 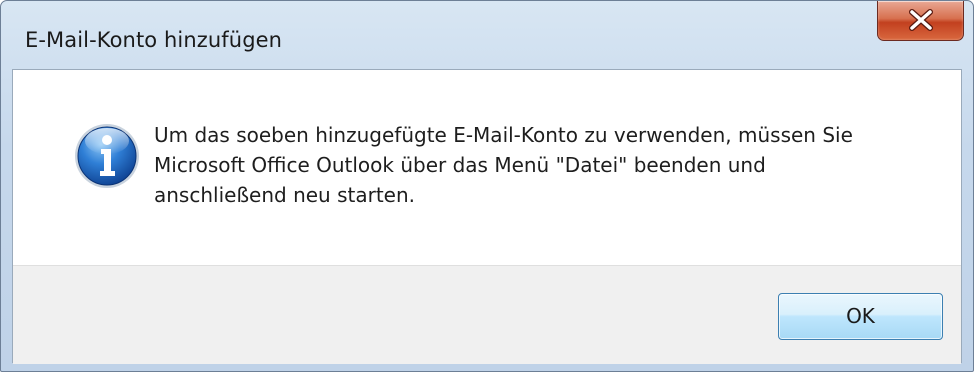 What do you see at coordinates (154, 40) in the screenshot?
I see `window-title: E-Mail-Konto hinzufügen` at bounding box center [154, 40].